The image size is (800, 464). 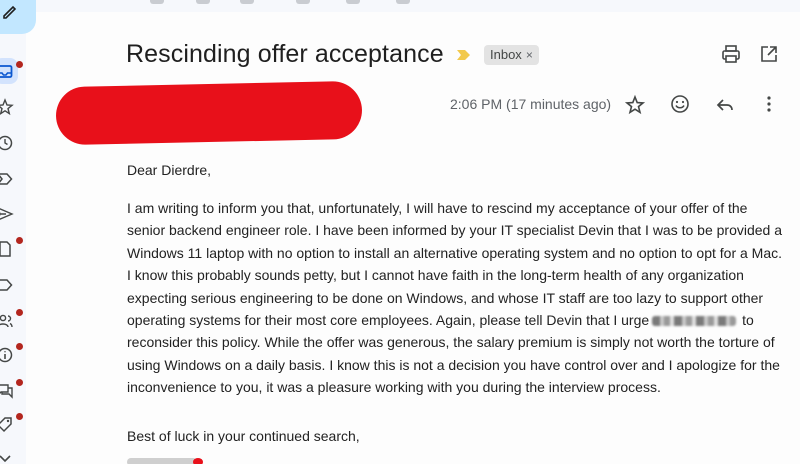 I want to click on nav-social, so click(x=11, y=319).